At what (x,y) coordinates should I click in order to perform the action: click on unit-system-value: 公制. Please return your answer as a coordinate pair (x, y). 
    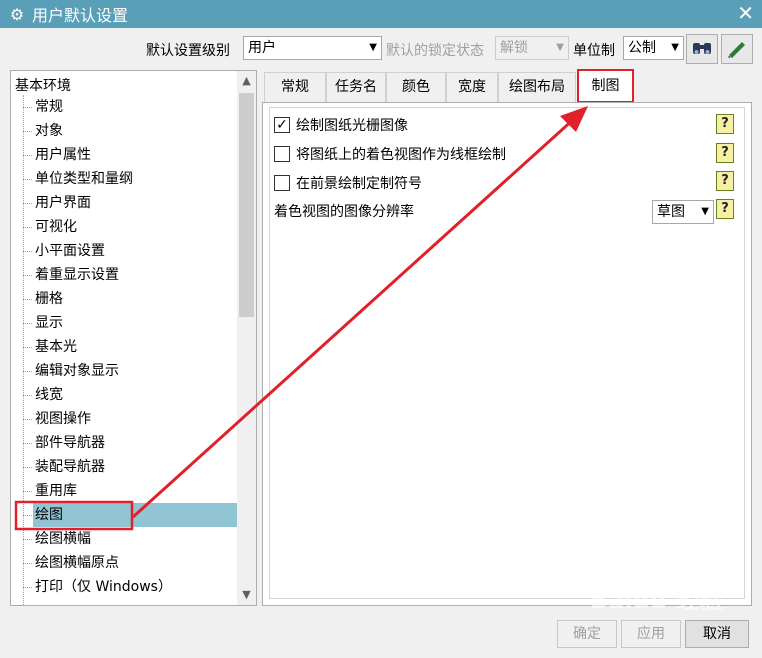
    Looking at the image, I should click on (642, 48).